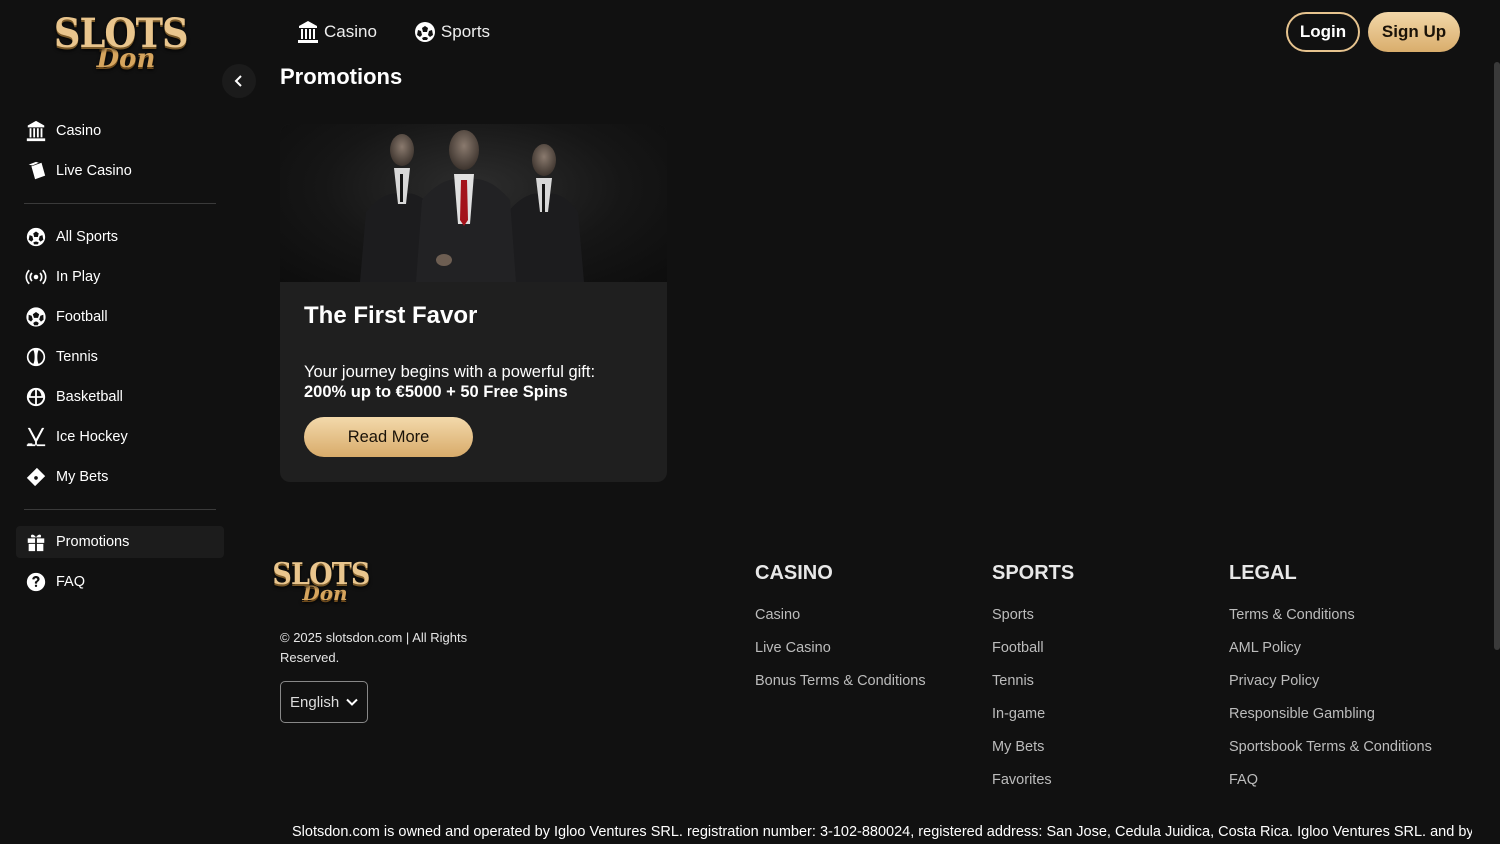 The image size is (1500, 844). I want to click on question-icon, so click(36, 582).